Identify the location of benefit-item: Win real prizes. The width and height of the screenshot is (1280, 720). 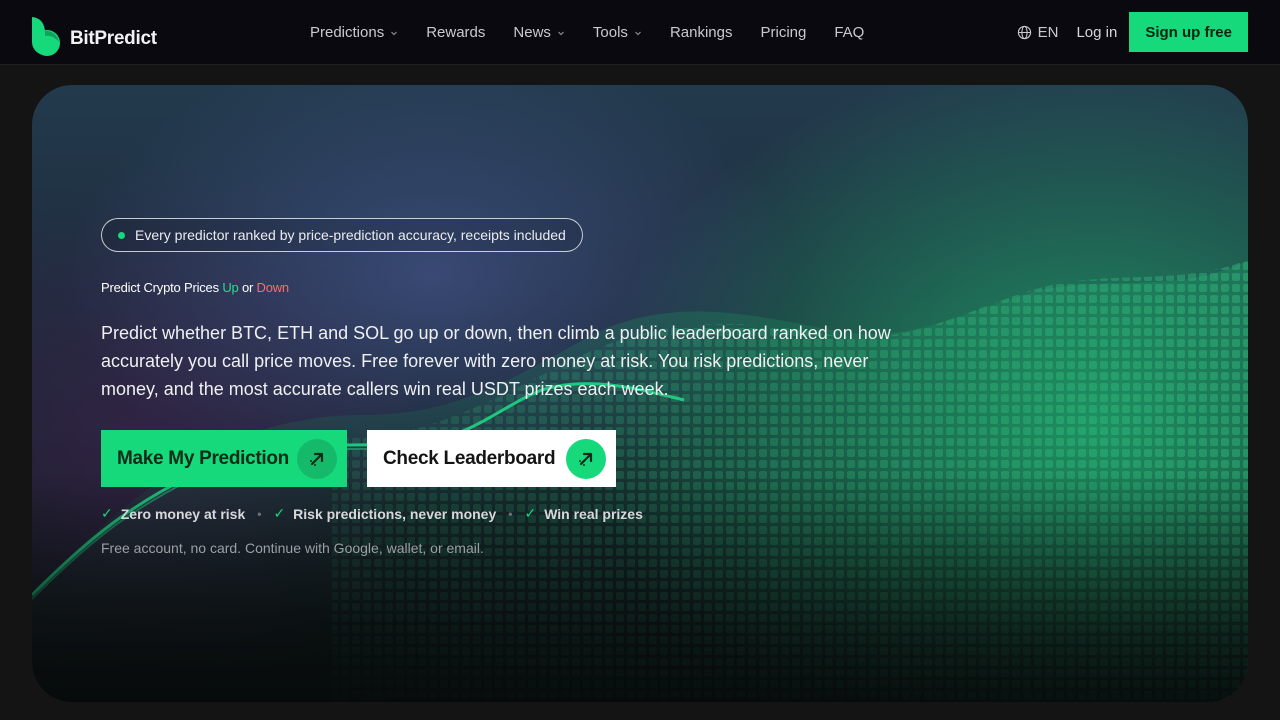
(593, 513).